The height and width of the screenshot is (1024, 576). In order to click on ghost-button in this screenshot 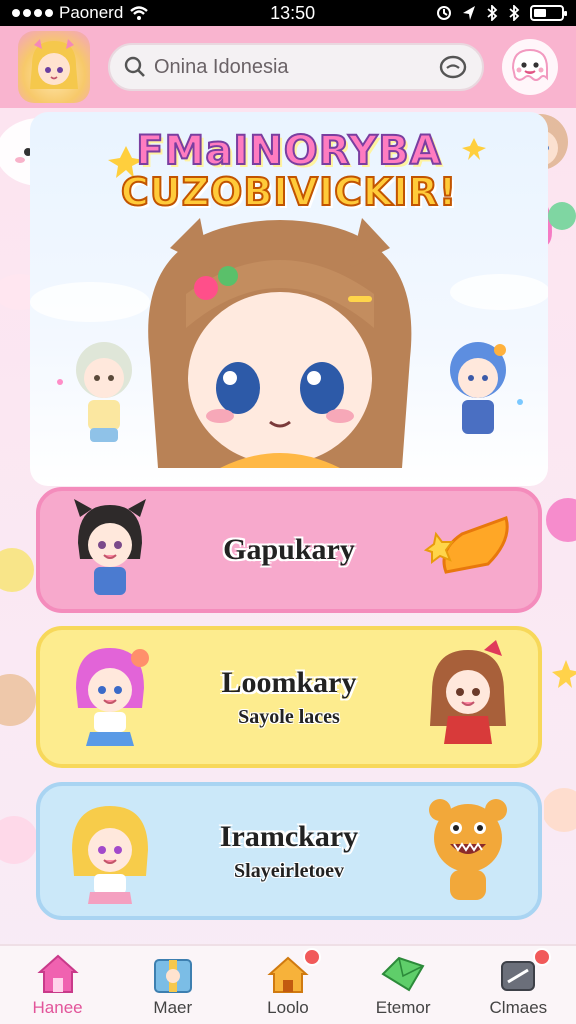, I will do `click(530, 67)`.